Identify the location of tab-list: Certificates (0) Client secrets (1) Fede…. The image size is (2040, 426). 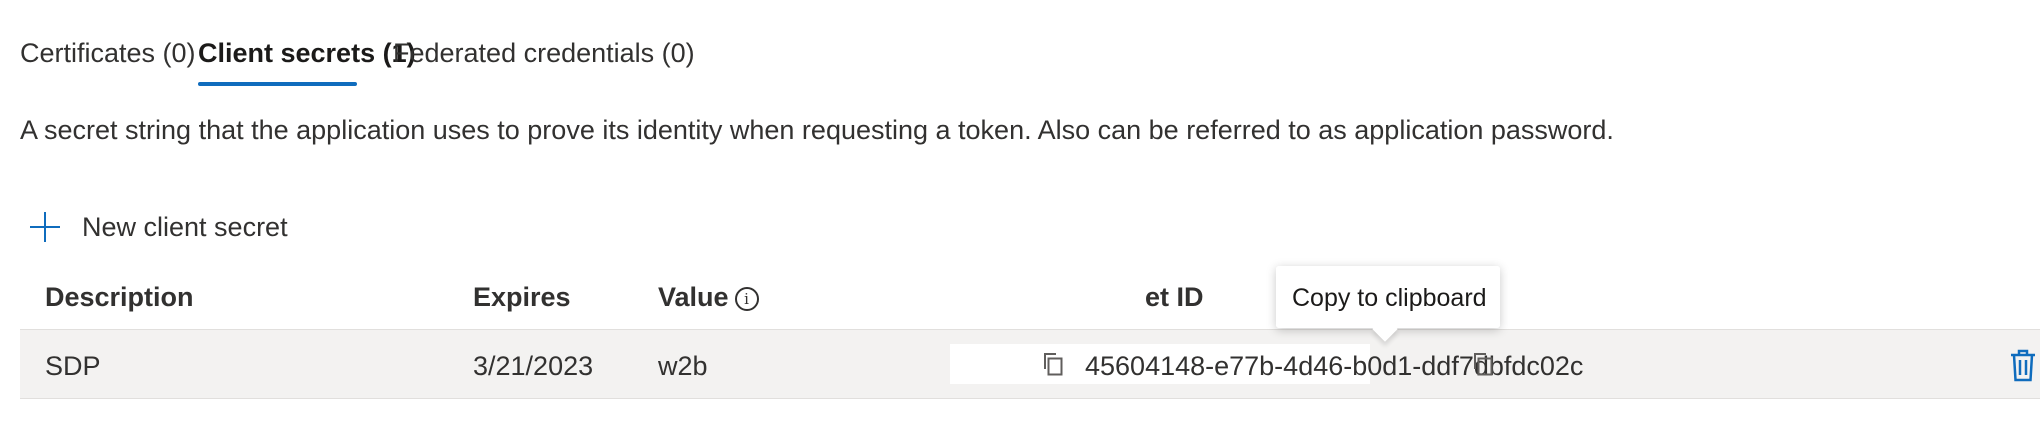
(470, 53).